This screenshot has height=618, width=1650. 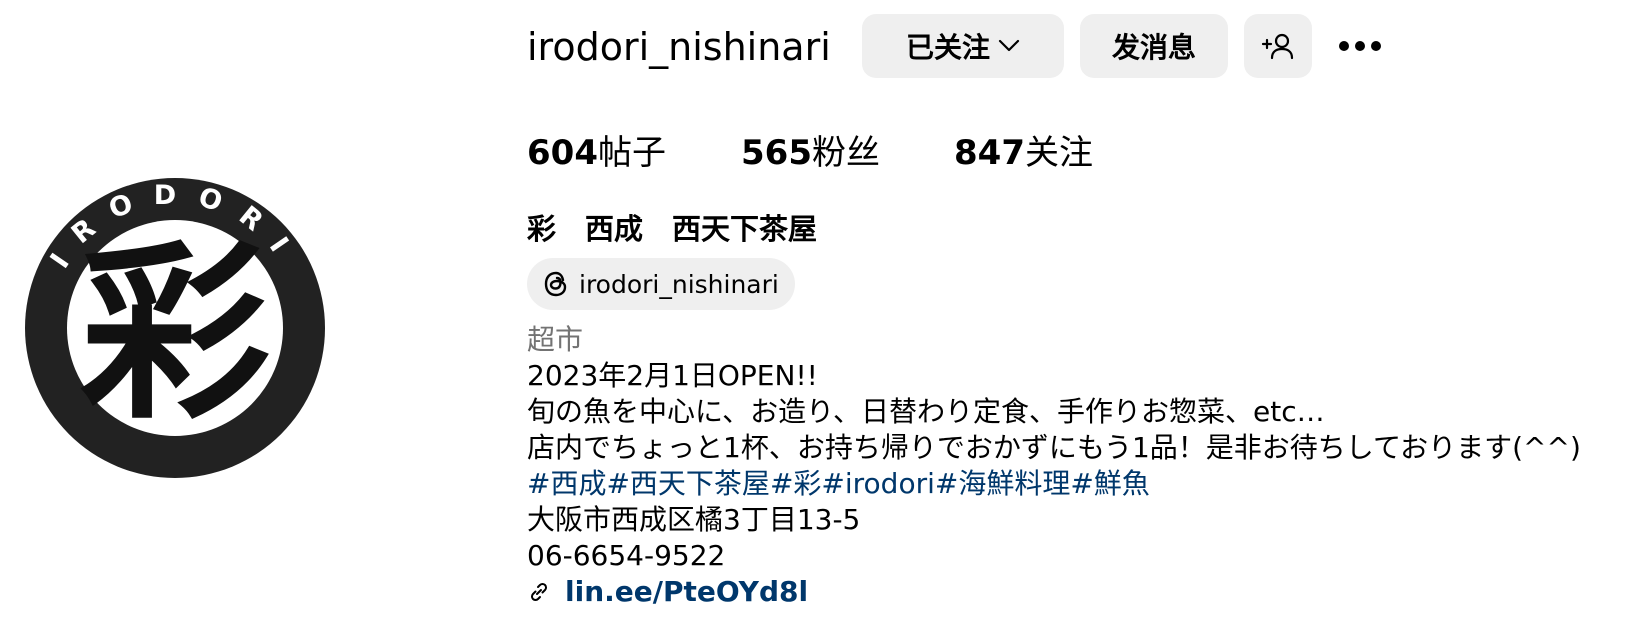 What do you see at coordinates (776, 153) in the screenshot?
I see `followers-count-value: 565` at bounding box center [776, 153].